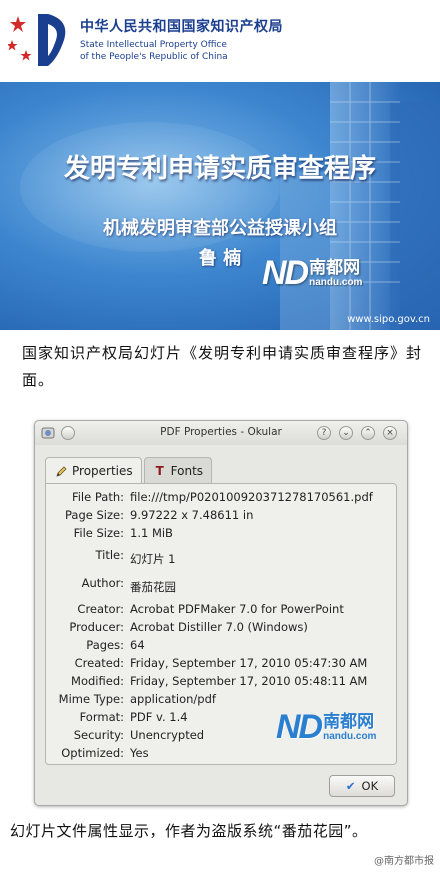 This screenshot has height=872, width=440. Describe the element at coordinates (159, 470) in the screenshot. I see `font-icon: T` at that location.